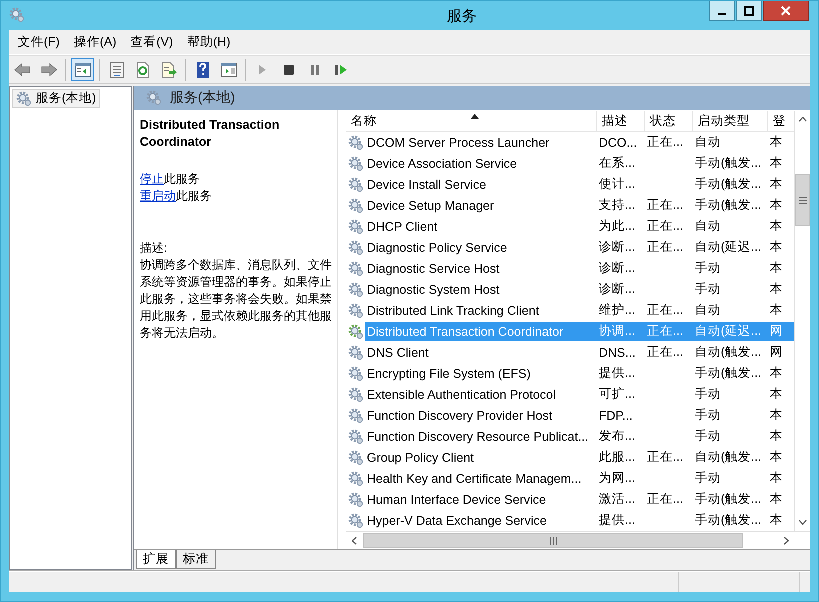  Describe the element at coordinates (579, 436) in the screenshot. I see `table-row: Function Discovery Resource Publicat... 发布... 手动 本` at that location.